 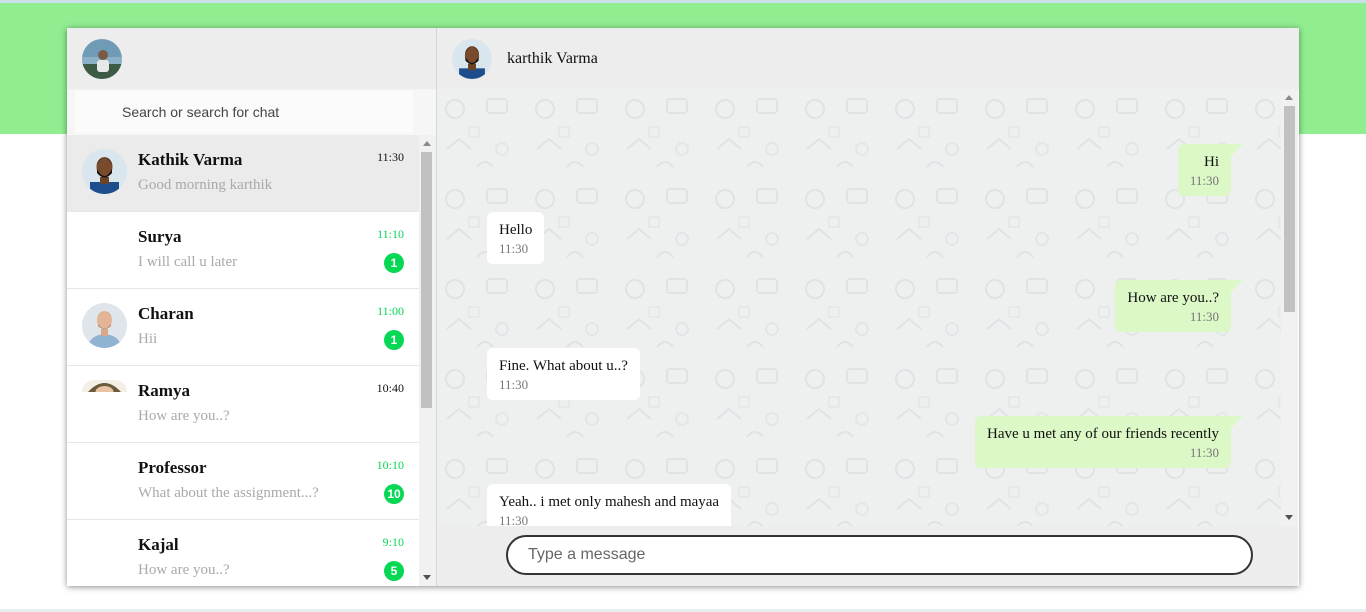 I want to click on chat-time: 11:10, so click(x=390, y=234).